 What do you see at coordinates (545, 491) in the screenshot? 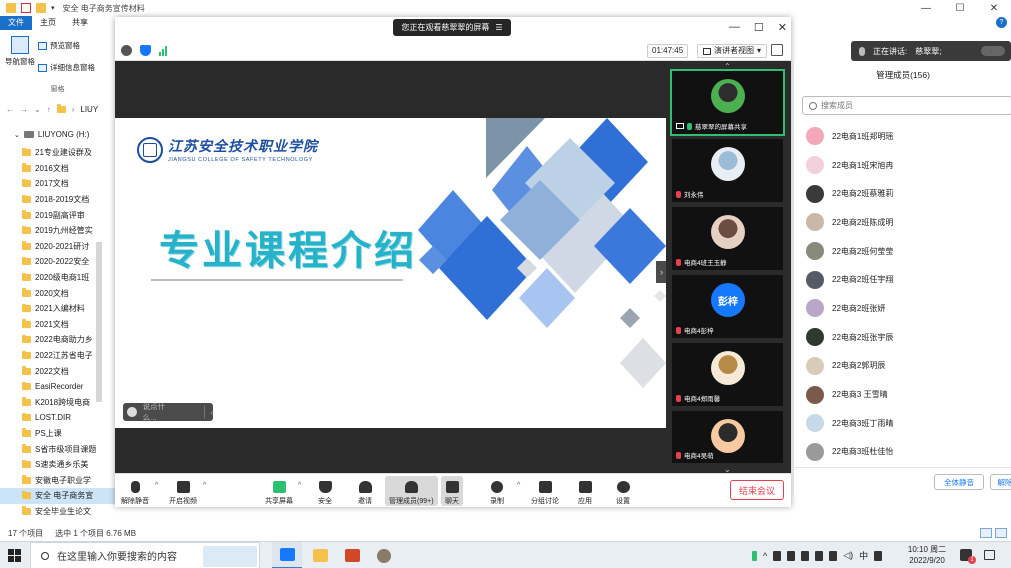
I see `breakout-rooms-button: 分组讨论` at bounding box center [545, 491].